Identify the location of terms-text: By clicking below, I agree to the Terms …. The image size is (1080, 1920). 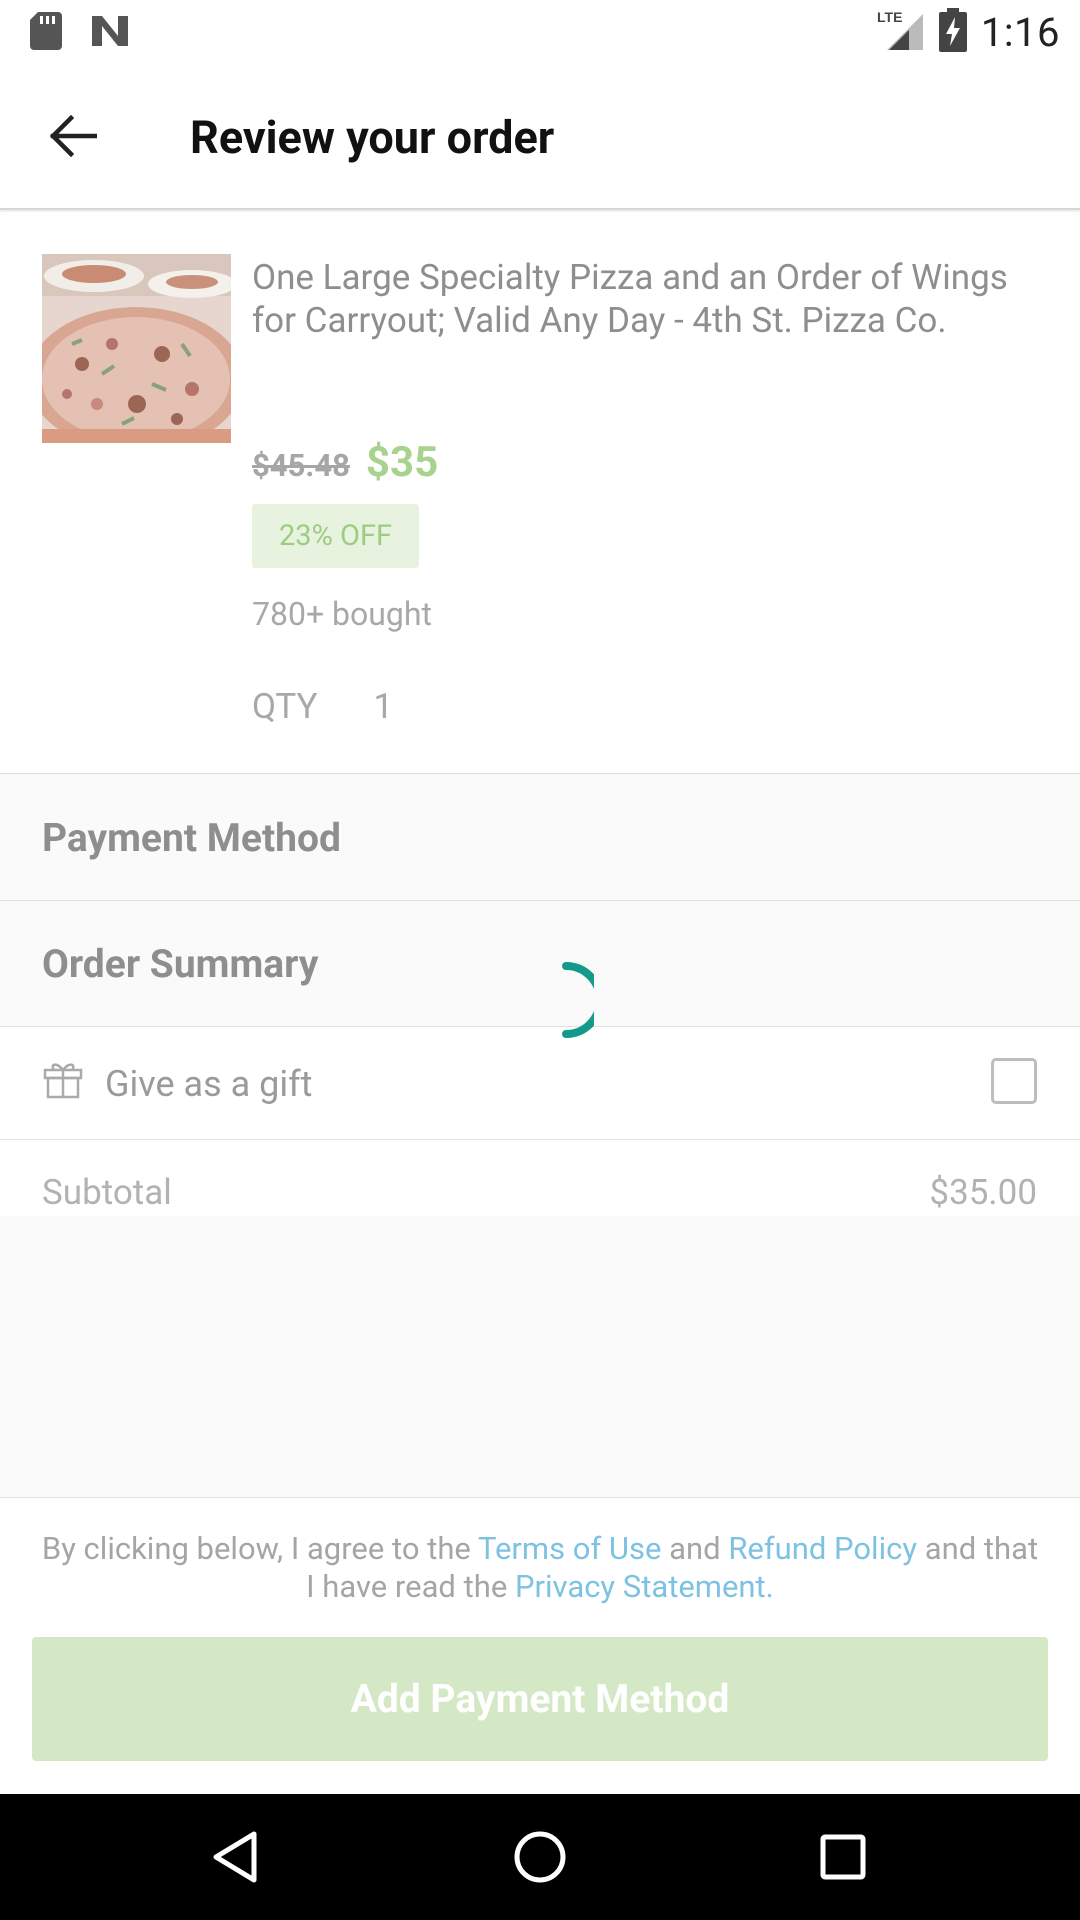
(540, 1568).